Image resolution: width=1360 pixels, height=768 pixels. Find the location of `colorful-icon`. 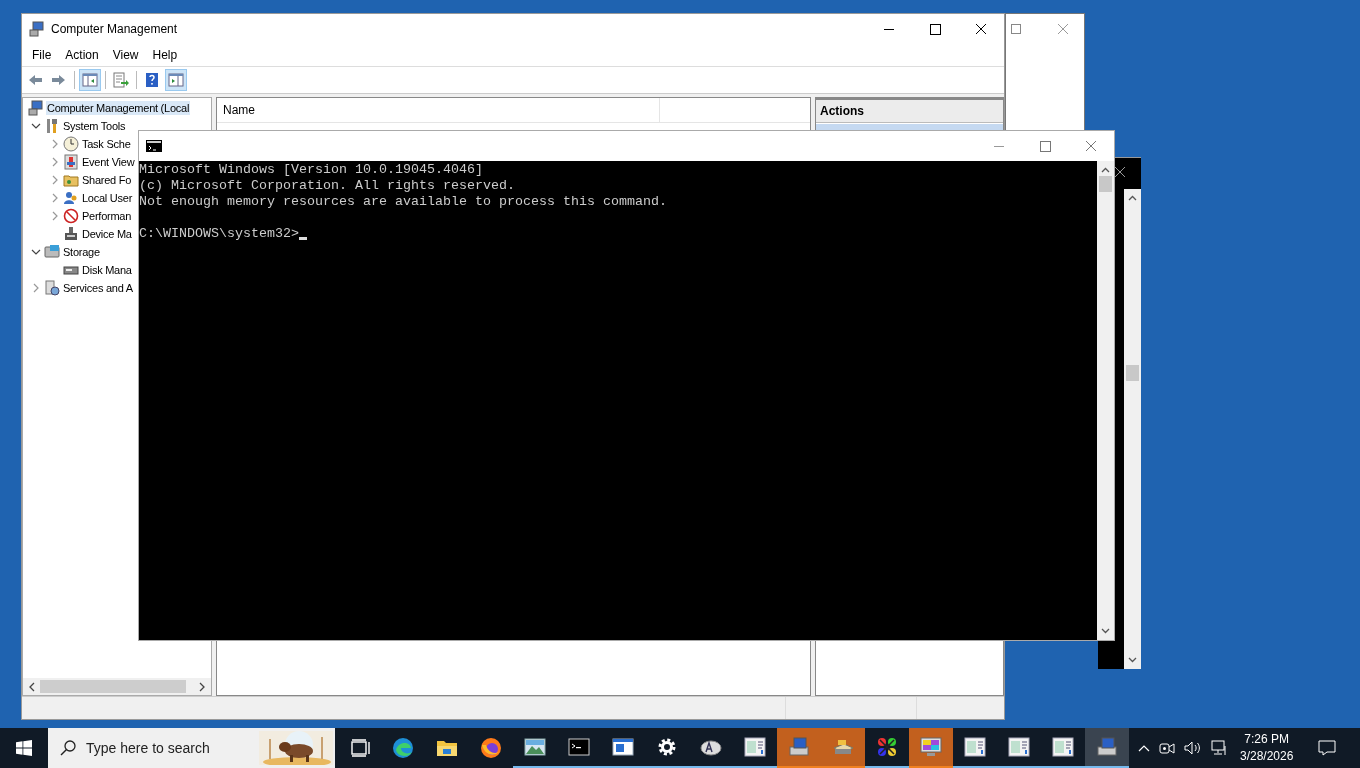

colorful-icon is located at coordinates (887, 747).